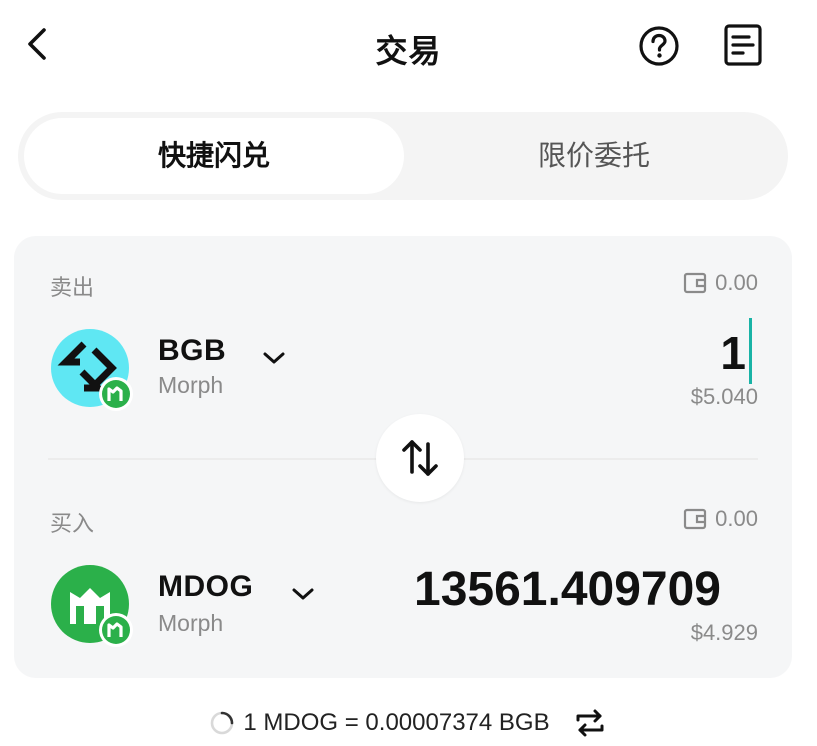 This screenshot has height=746, width=817. What do you see at coordinates (408, 51) in the screenshot?
I see `page-title: 交易` at bounding box center [408, 51].